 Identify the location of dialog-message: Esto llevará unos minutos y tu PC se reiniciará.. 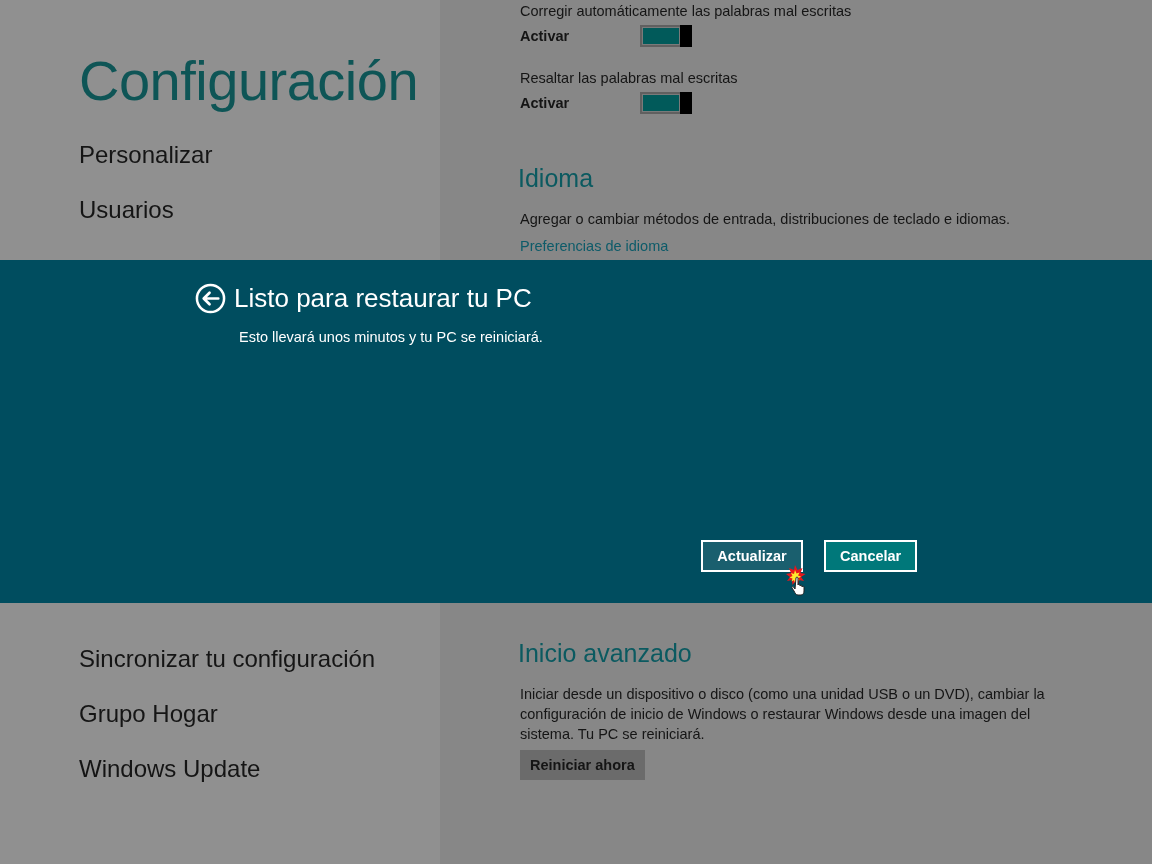
(391, 337).